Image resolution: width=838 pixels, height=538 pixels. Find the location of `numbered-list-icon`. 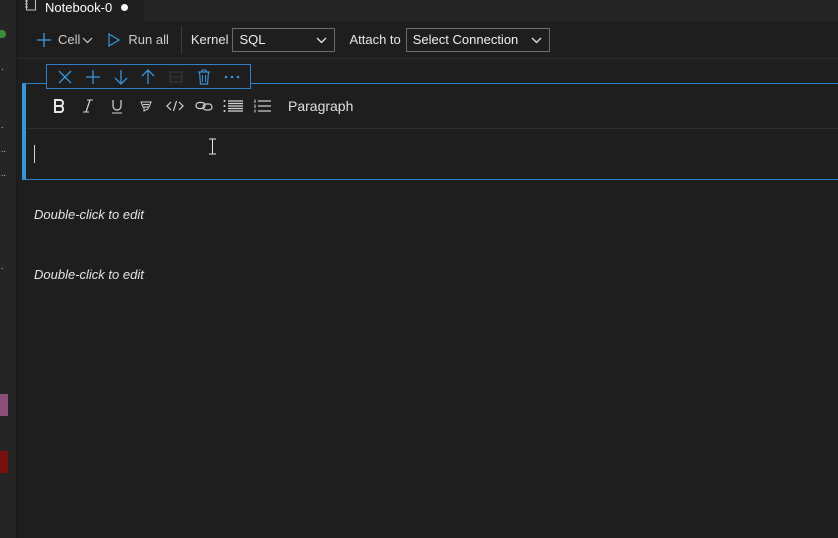

numbered-list-icon is located at coordinates (262, 106).